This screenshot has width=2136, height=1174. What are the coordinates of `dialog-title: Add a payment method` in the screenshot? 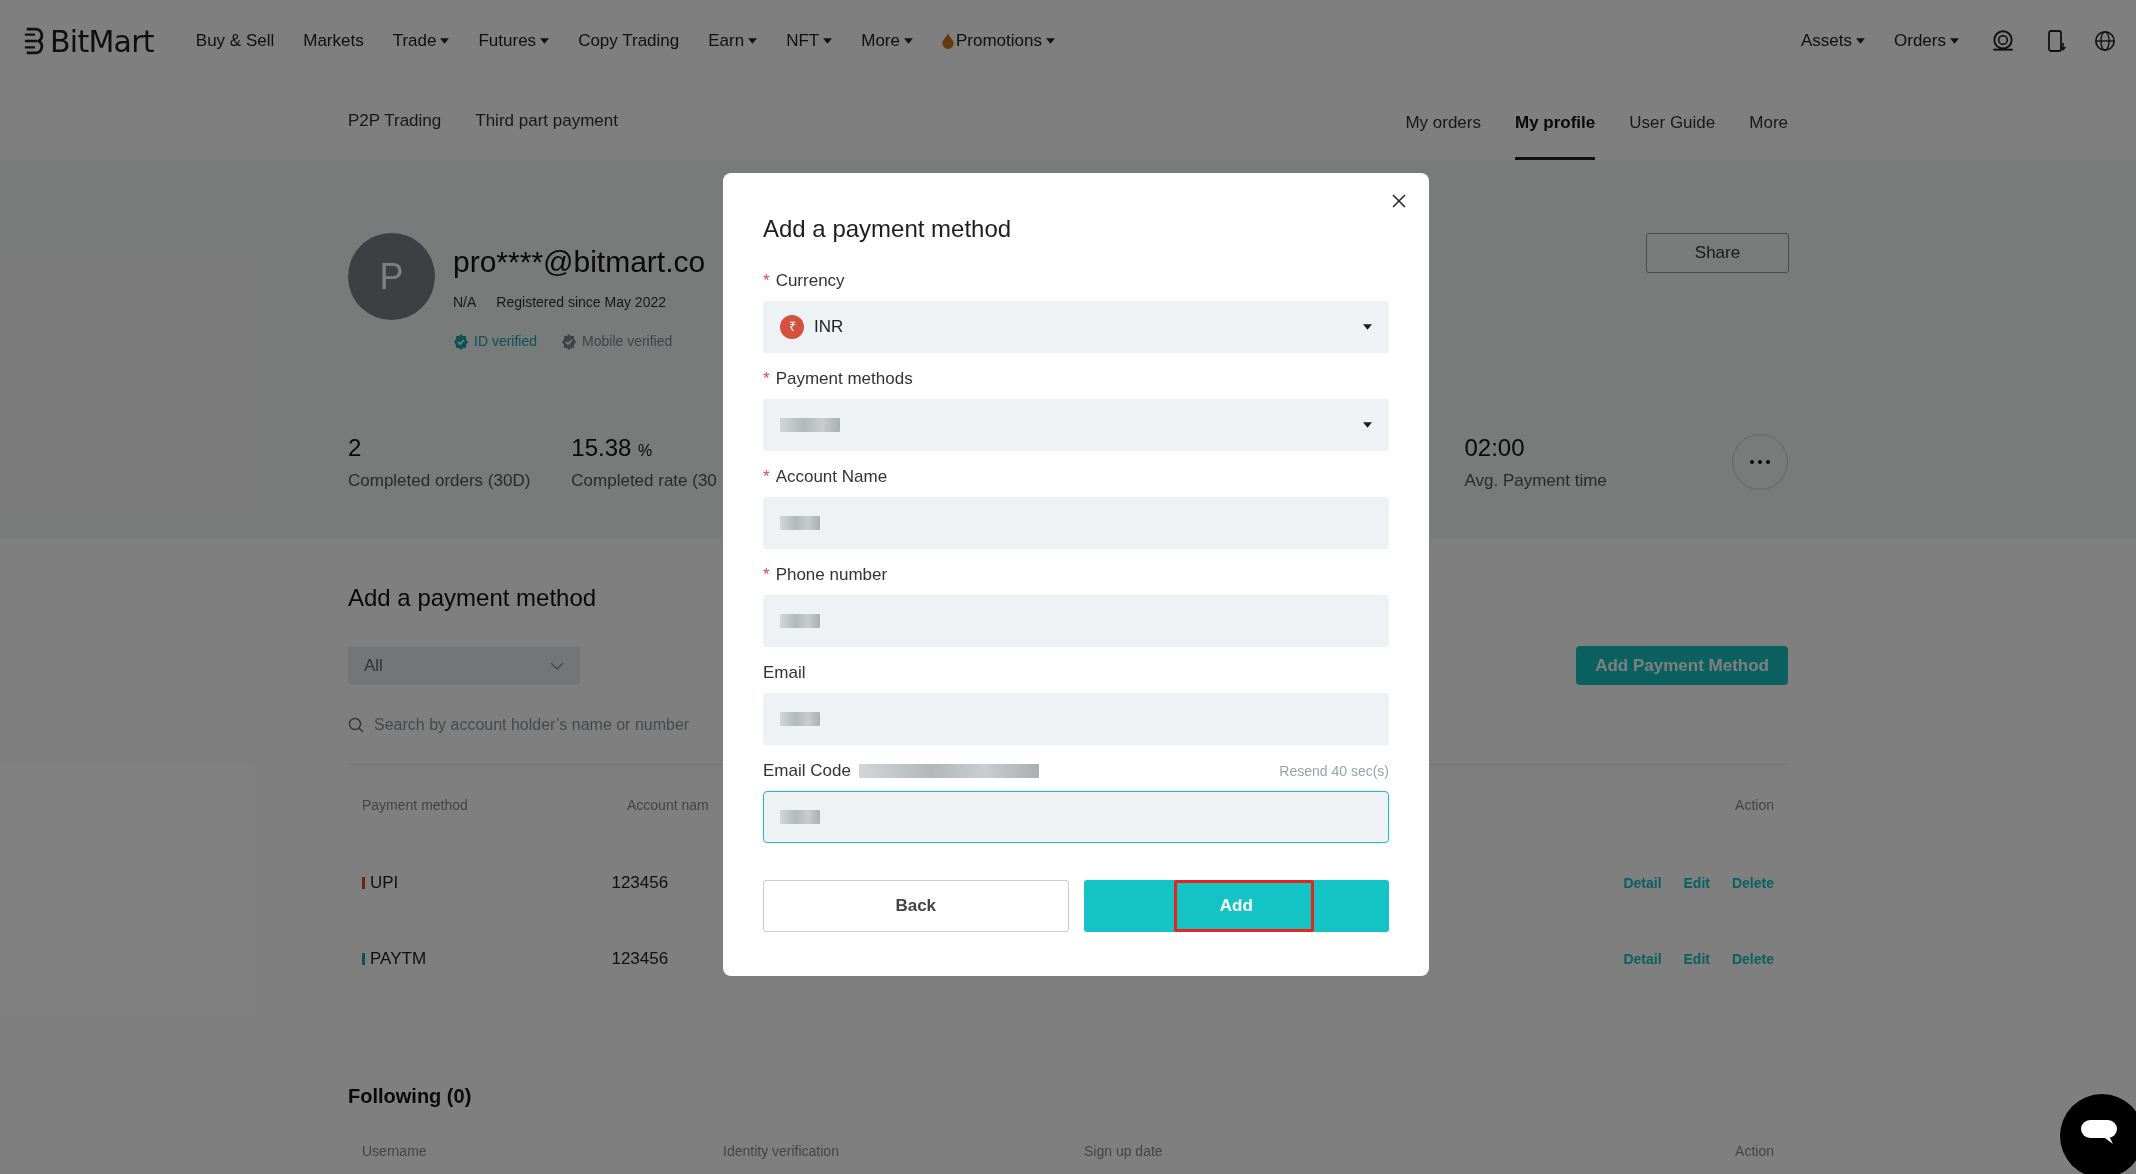 It's located at (888, 229).